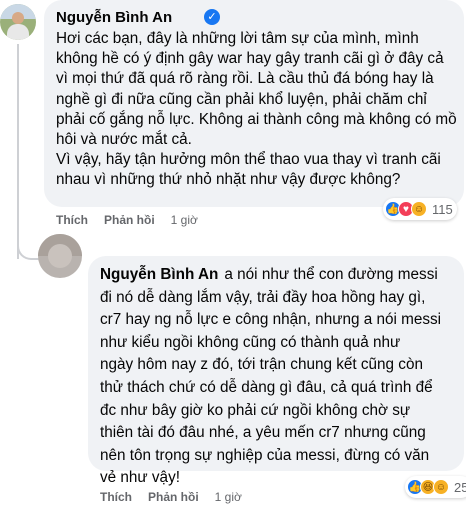  I want to click on comment-author: Nguyễn Bình An, so click(114, 17).